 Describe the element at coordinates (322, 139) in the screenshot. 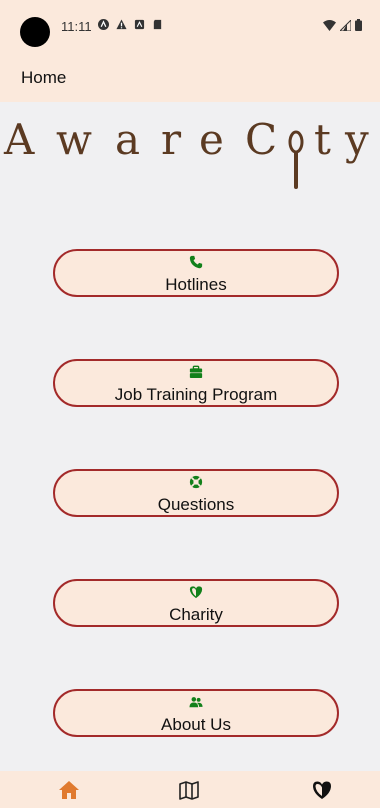

I see `svg-text: t` at that location.